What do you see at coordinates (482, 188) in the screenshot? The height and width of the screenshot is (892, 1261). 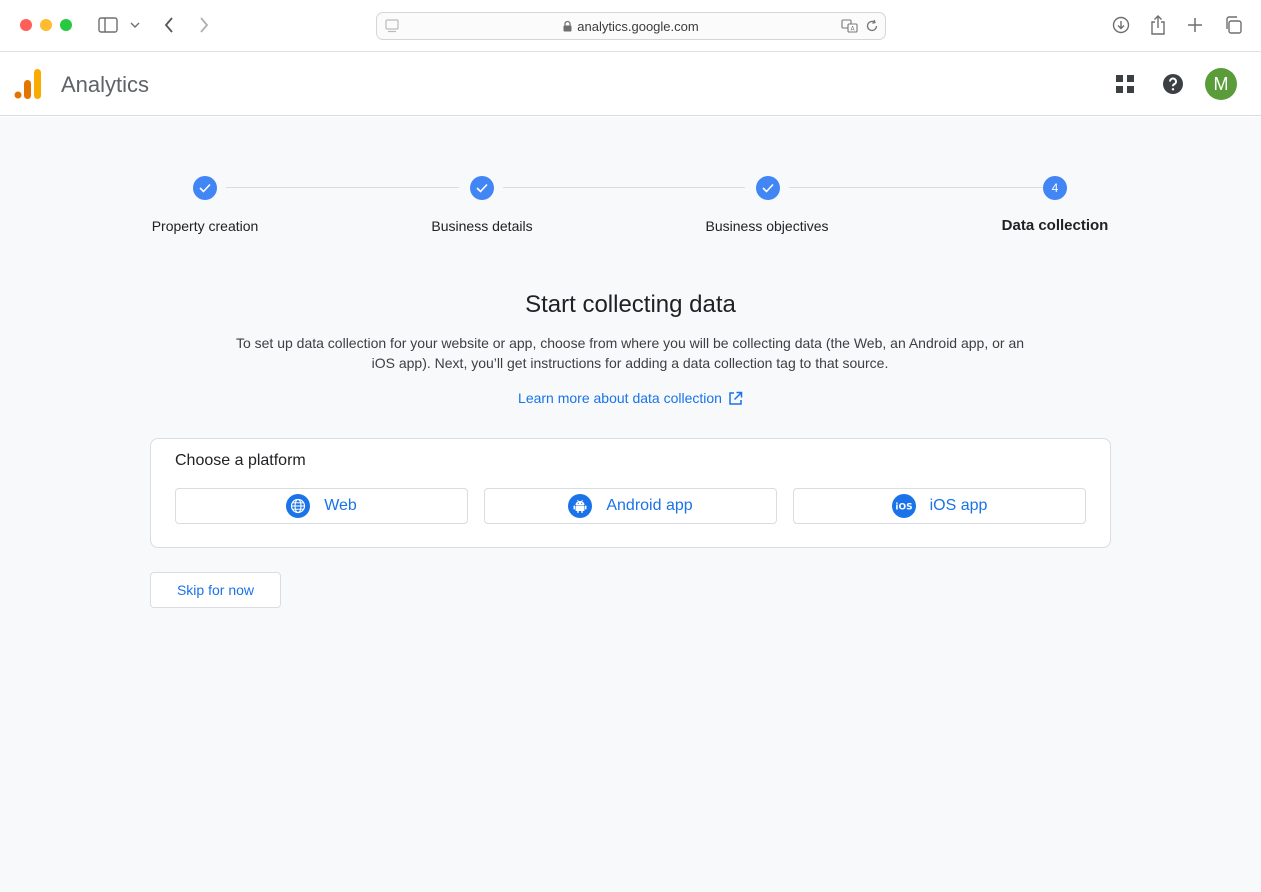 I see `step-2-check-icon` at bounding box center [482, 188].